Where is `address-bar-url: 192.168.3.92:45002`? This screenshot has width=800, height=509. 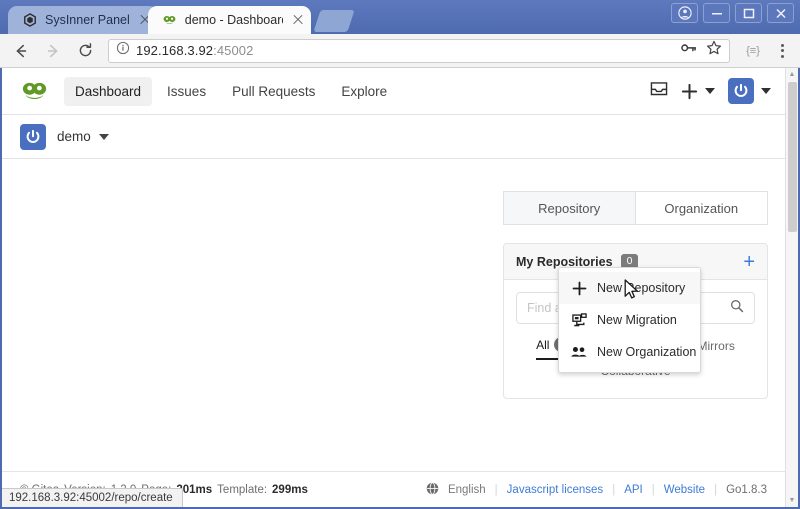
address-bar-url: 192.168.3.92:45002 is located at coordinates (195, 50).